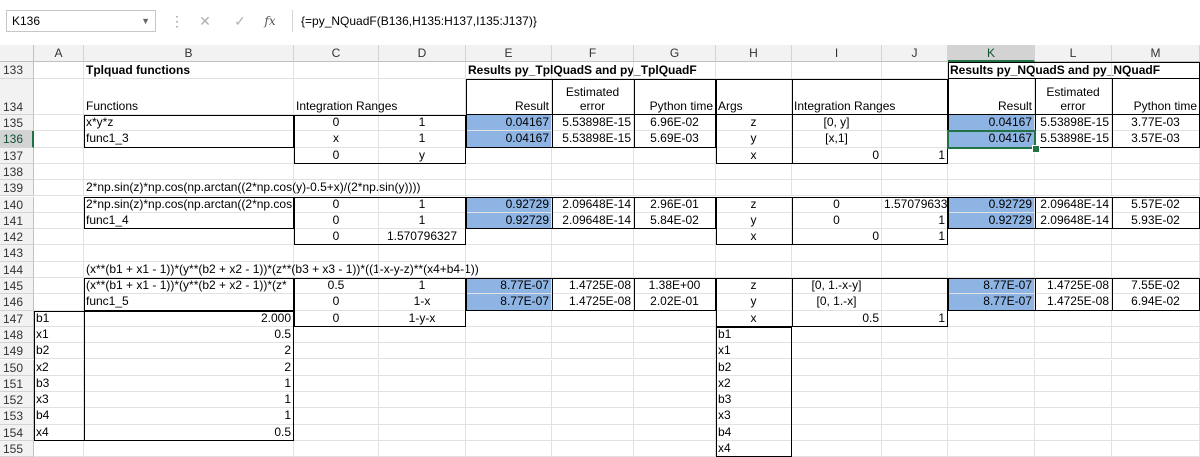 This screenshot has height=457, width=1200. I want to click on column-header-j: J, so click(915, 53).